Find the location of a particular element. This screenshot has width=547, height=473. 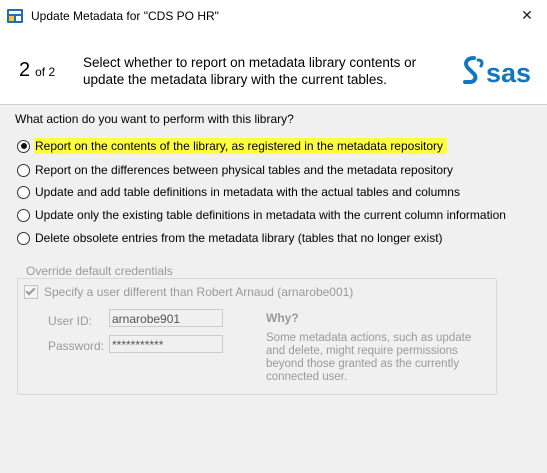

userid-label: User ID: is located at coordinates (70, 321).